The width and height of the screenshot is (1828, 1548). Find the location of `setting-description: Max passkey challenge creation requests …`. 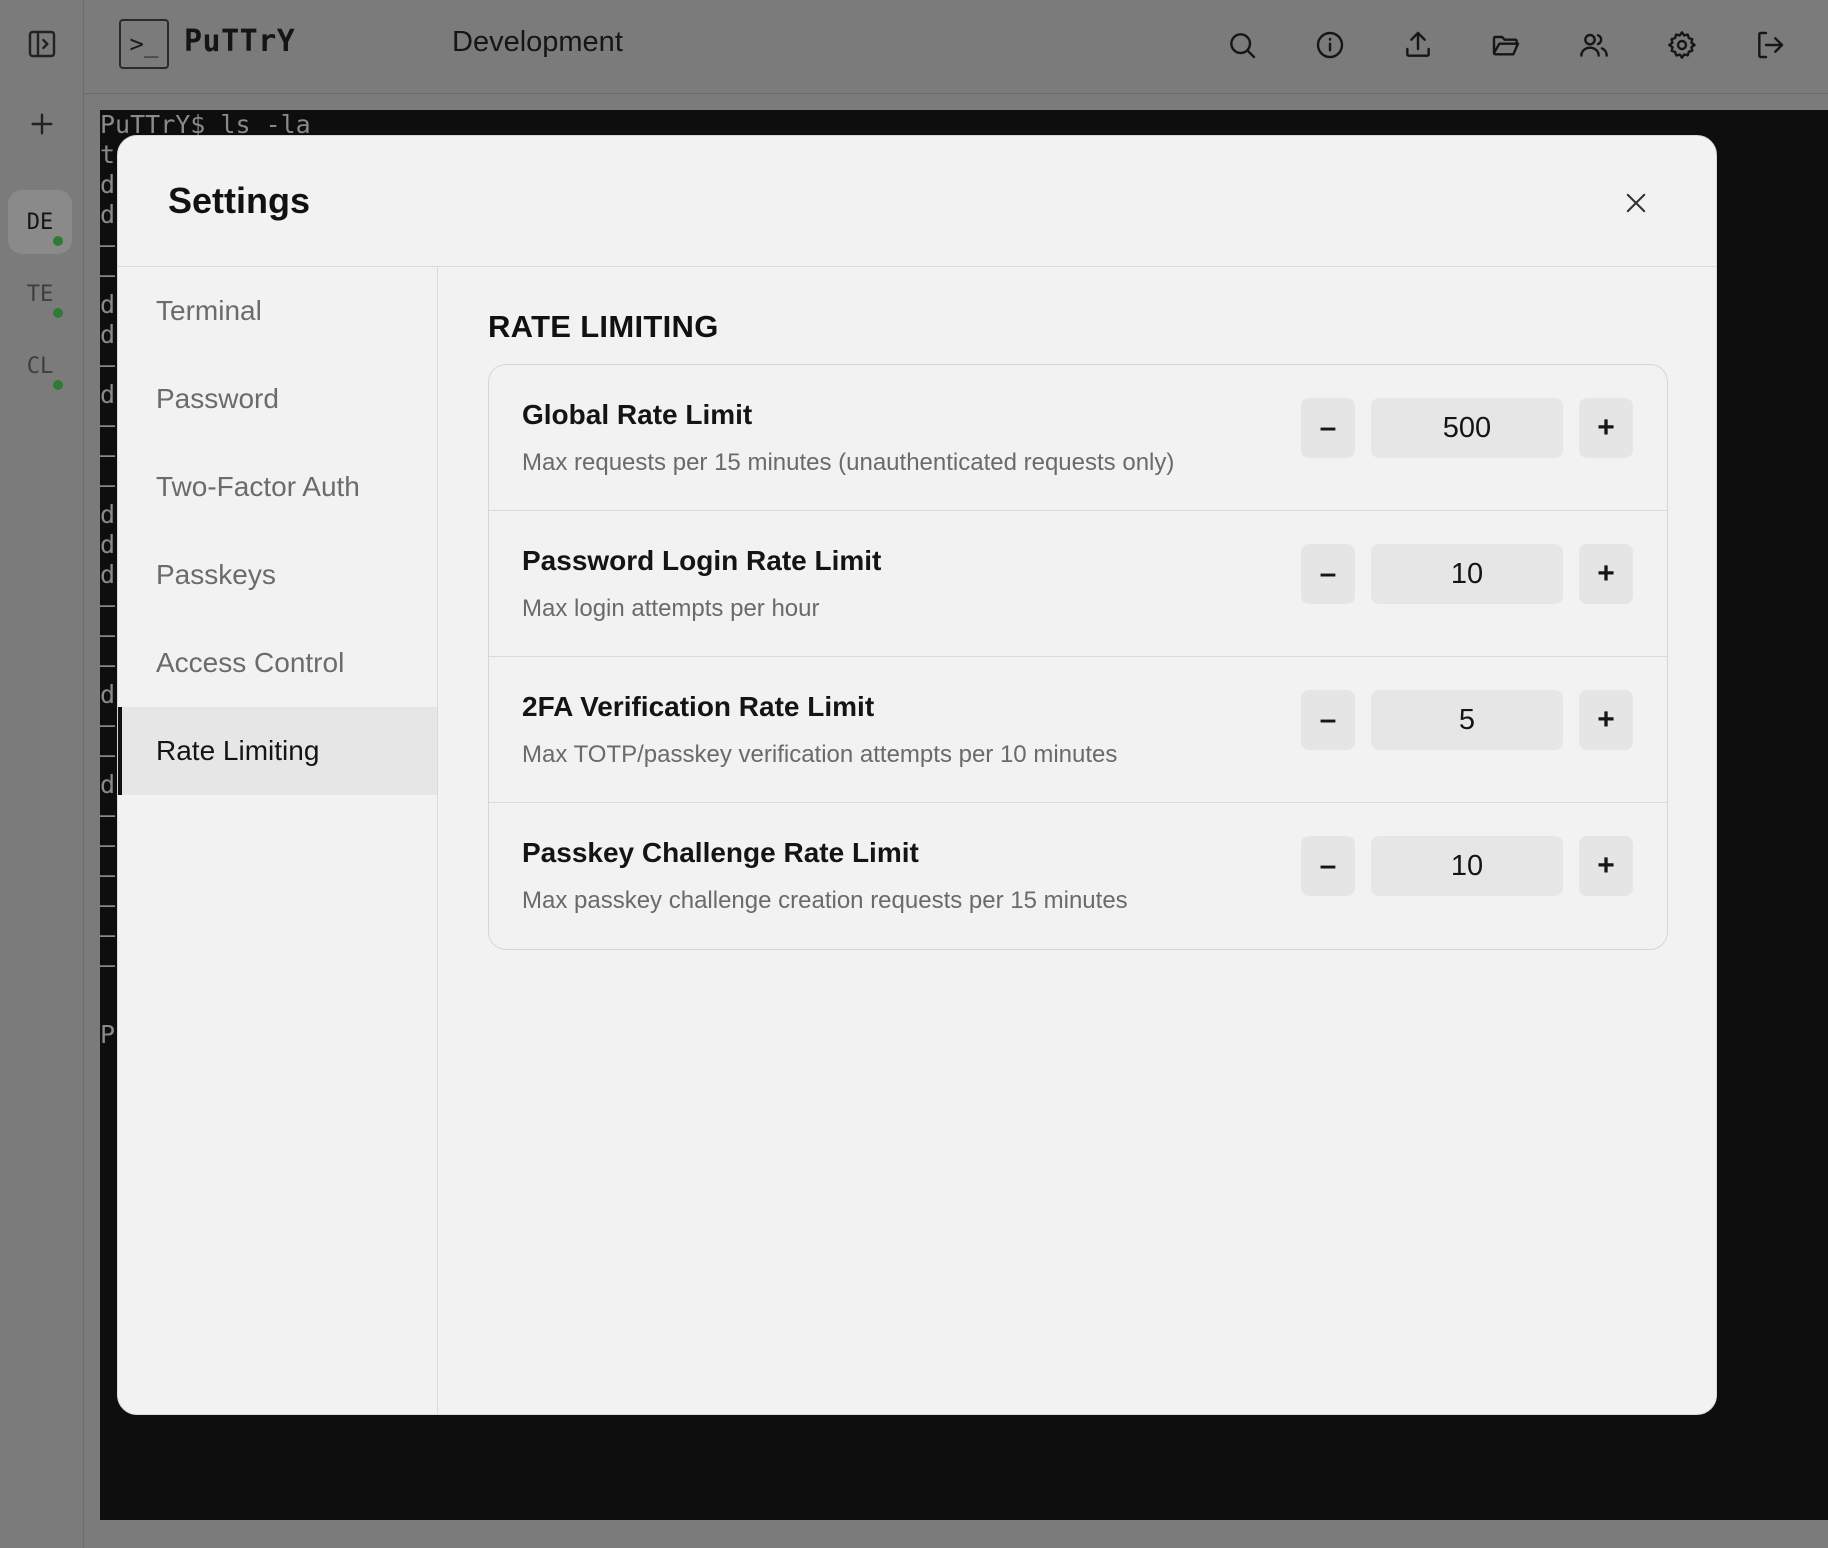

setting-description: Max passkey challenge creation requests … is located at coordinates (825, 900).